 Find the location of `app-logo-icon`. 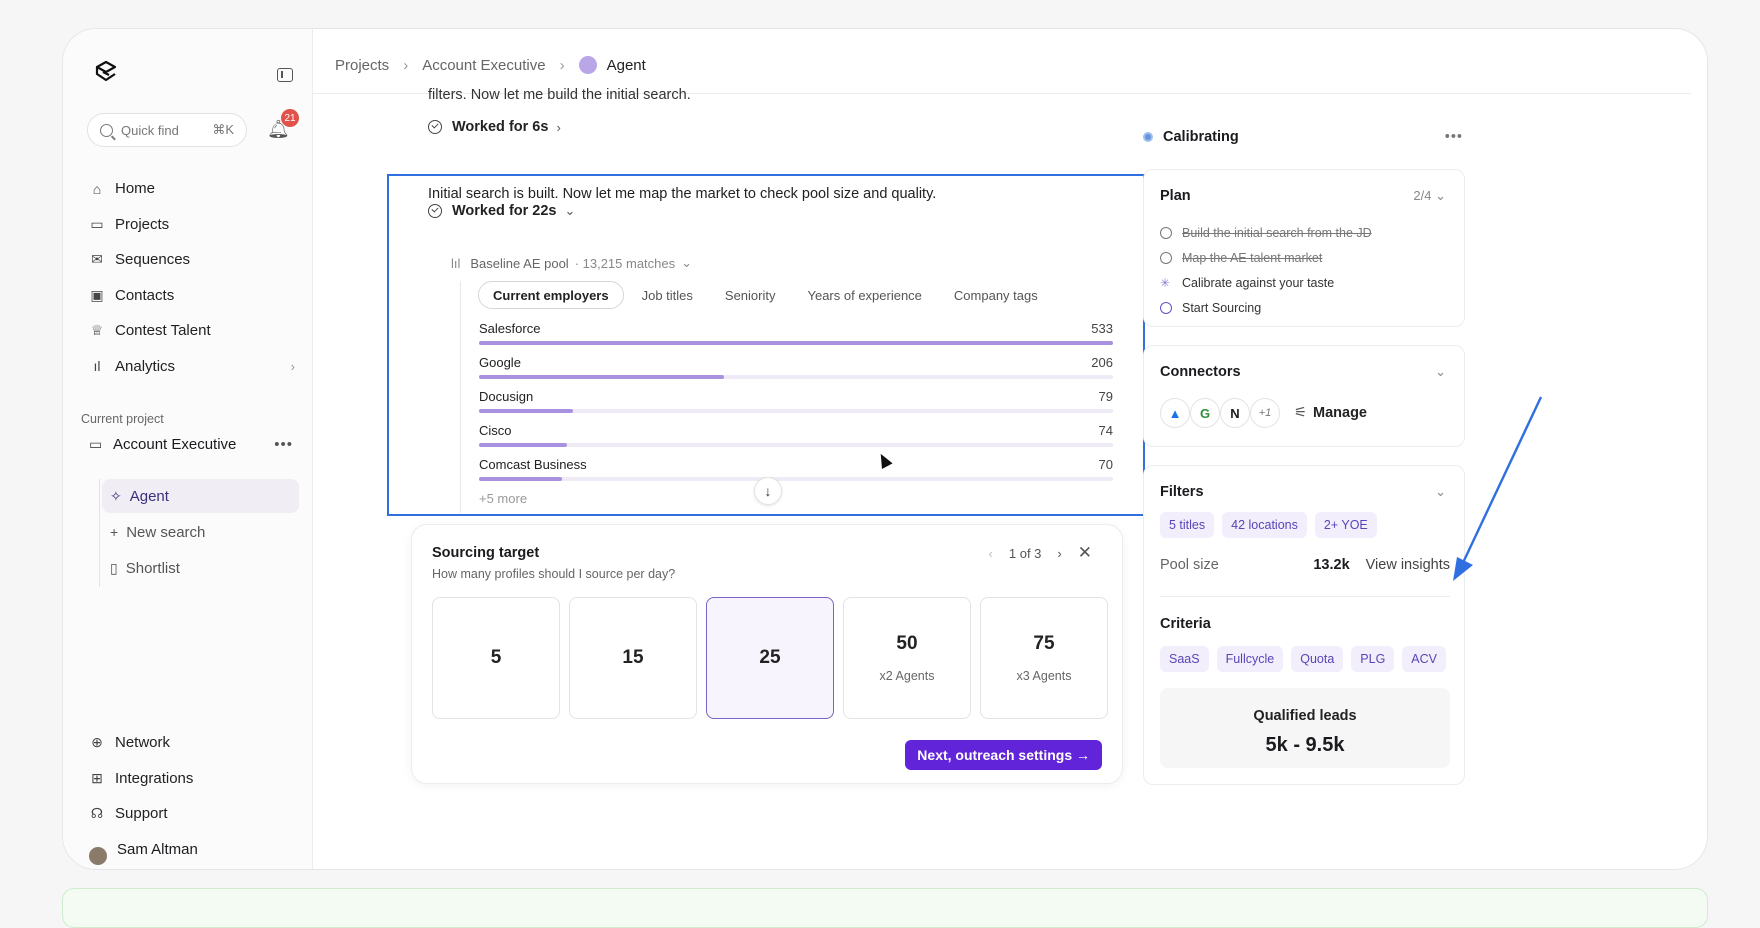

app-logo-icon is located at coordinates (106, 72).